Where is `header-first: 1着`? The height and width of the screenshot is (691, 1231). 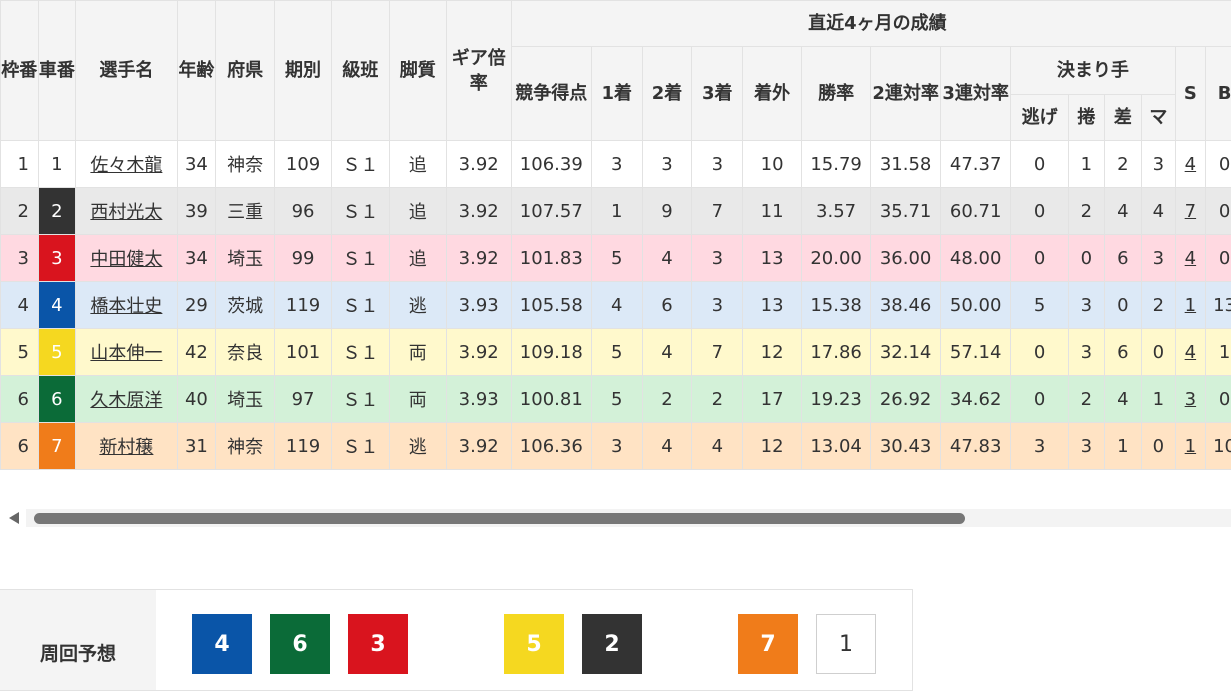 header-first: 1着 is located at coordinates (616, 94).